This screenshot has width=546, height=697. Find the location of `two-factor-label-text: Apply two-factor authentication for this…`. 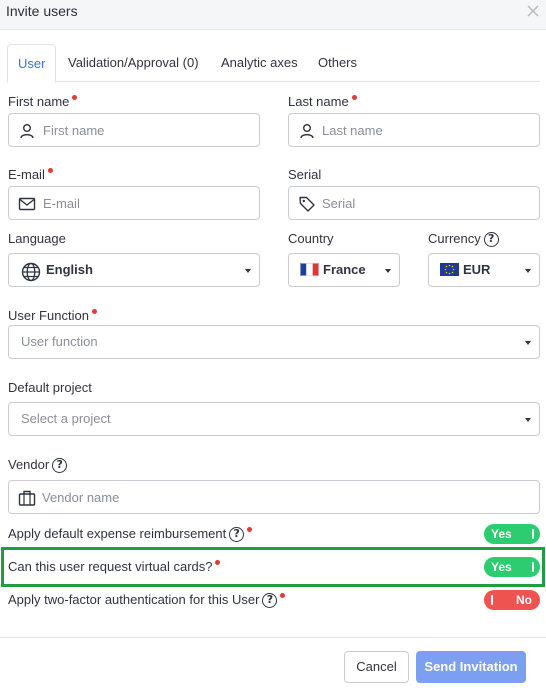

two-factor-label-text: Apply two-factor authentication for this… is located at coordinates (134, 599).